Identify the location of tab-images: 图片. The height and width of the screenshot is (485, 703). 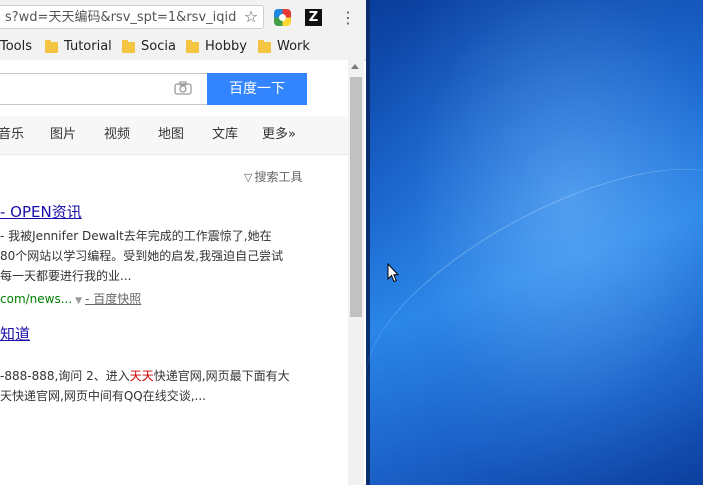
(63, 135).